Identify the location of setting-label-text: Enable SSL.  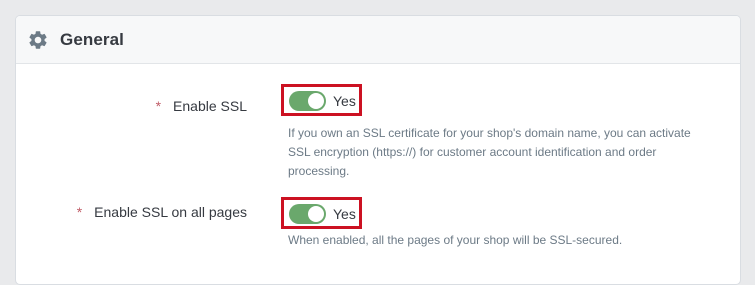
(210, 106).